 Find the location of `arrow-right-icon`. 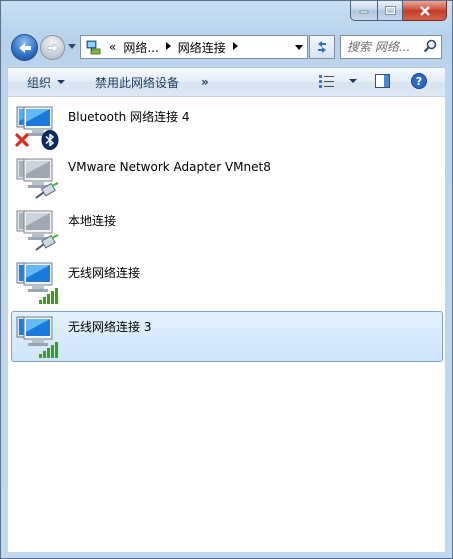

arrow-right-icon is located at coordinates (52, 47).